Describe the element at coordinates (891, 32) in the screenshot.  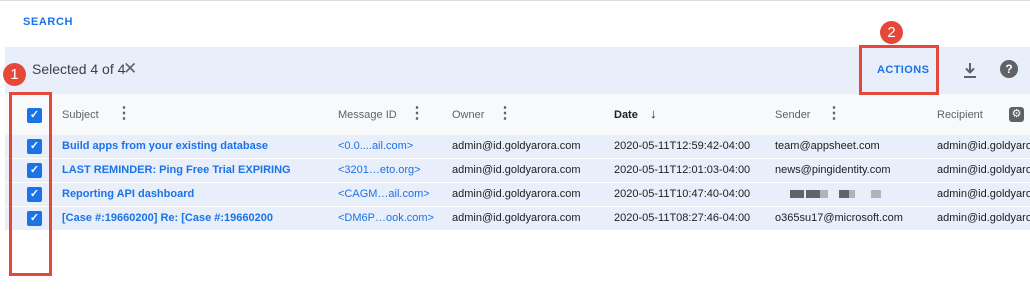
I see `annotation-badge-2: 2` at that location.